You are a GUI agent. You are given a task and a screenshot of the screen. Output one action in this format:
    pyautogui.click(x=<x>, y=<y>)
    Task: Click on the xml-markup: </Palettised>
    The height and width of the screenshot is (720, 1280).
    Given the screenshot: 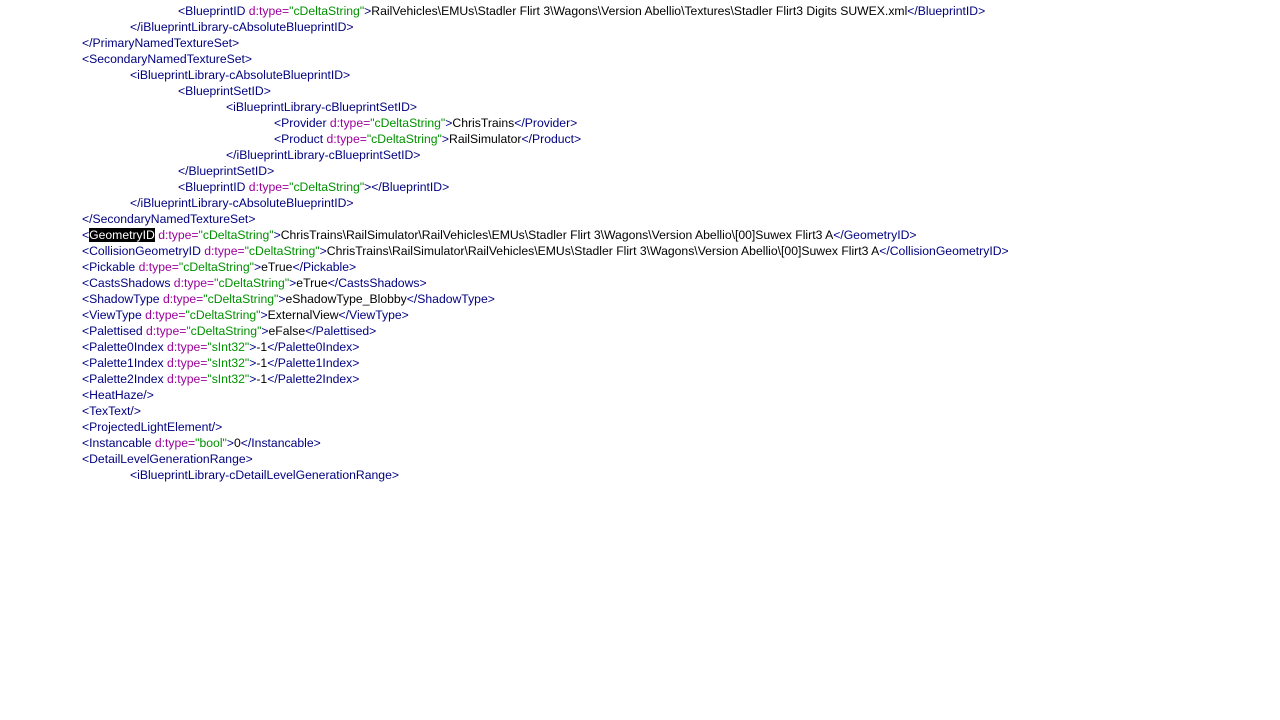 What is the action you would take?
    pyautogui.click(x=341, y=331)
    